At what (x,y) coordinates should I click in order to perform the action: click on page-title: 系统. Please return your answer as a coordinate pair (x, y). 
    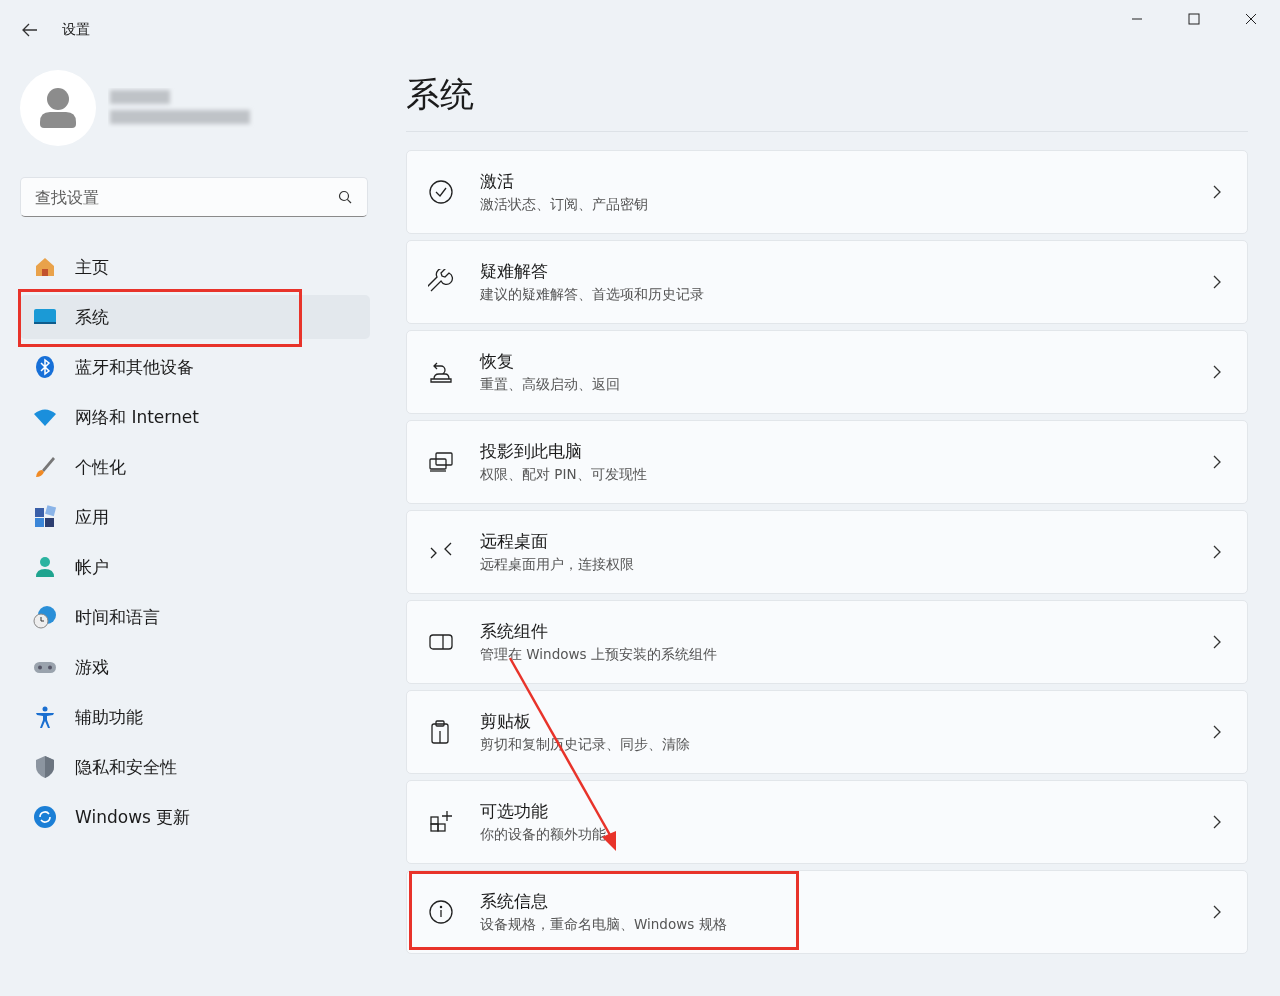
    Looking at the image, I should click on (827, 102).